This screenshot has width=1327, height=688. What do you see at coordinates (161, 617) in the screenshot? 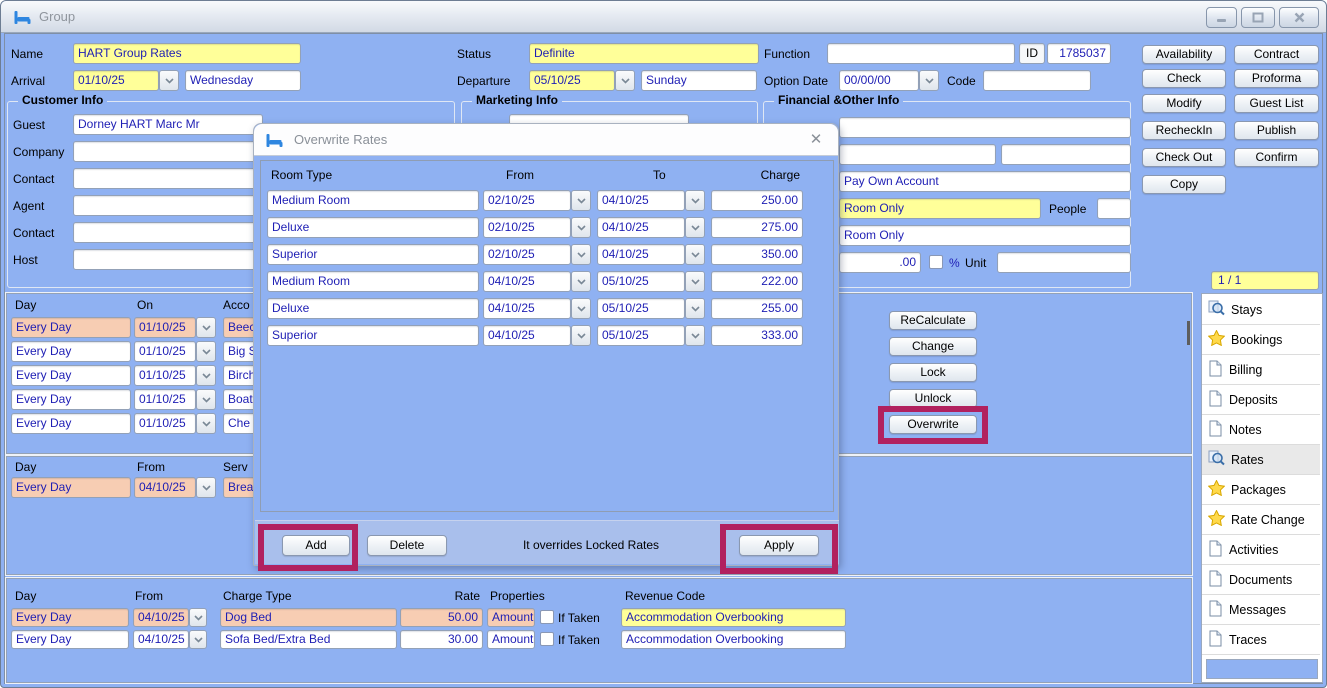
I see `chg-row-date: 04/10/25` at bounding box center [161, 617].